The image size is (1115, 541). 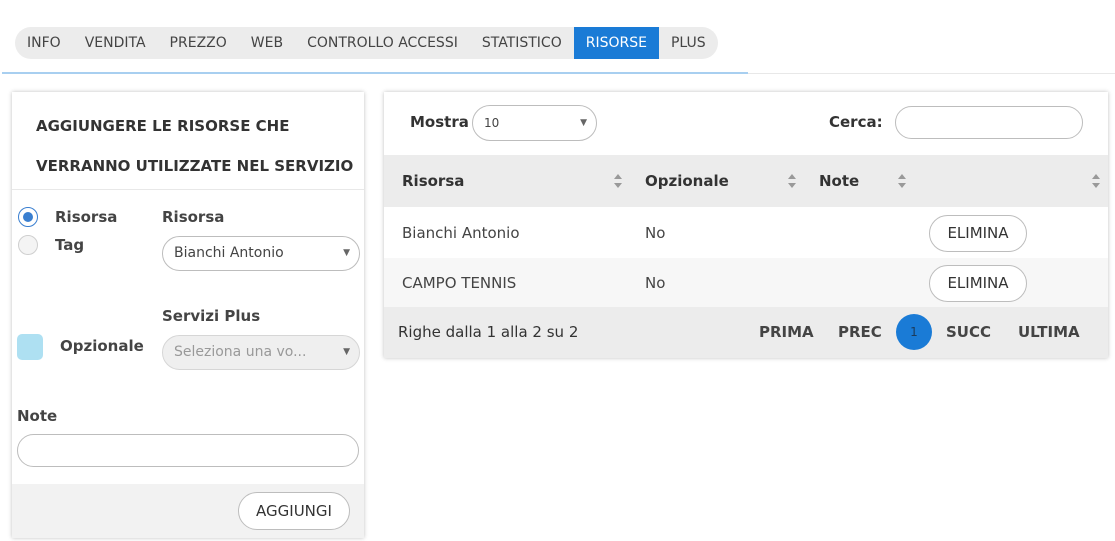 I want to click on tab-risorse: RISORSE, so click(x=616, y=43).